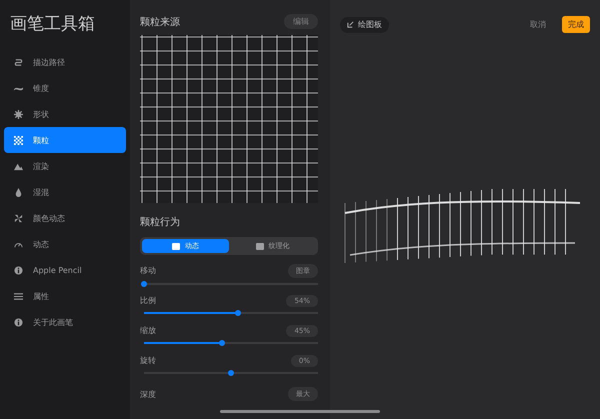 The image size is (600, 419). I want to click on setting-label: 缩放, so click(148, 330).